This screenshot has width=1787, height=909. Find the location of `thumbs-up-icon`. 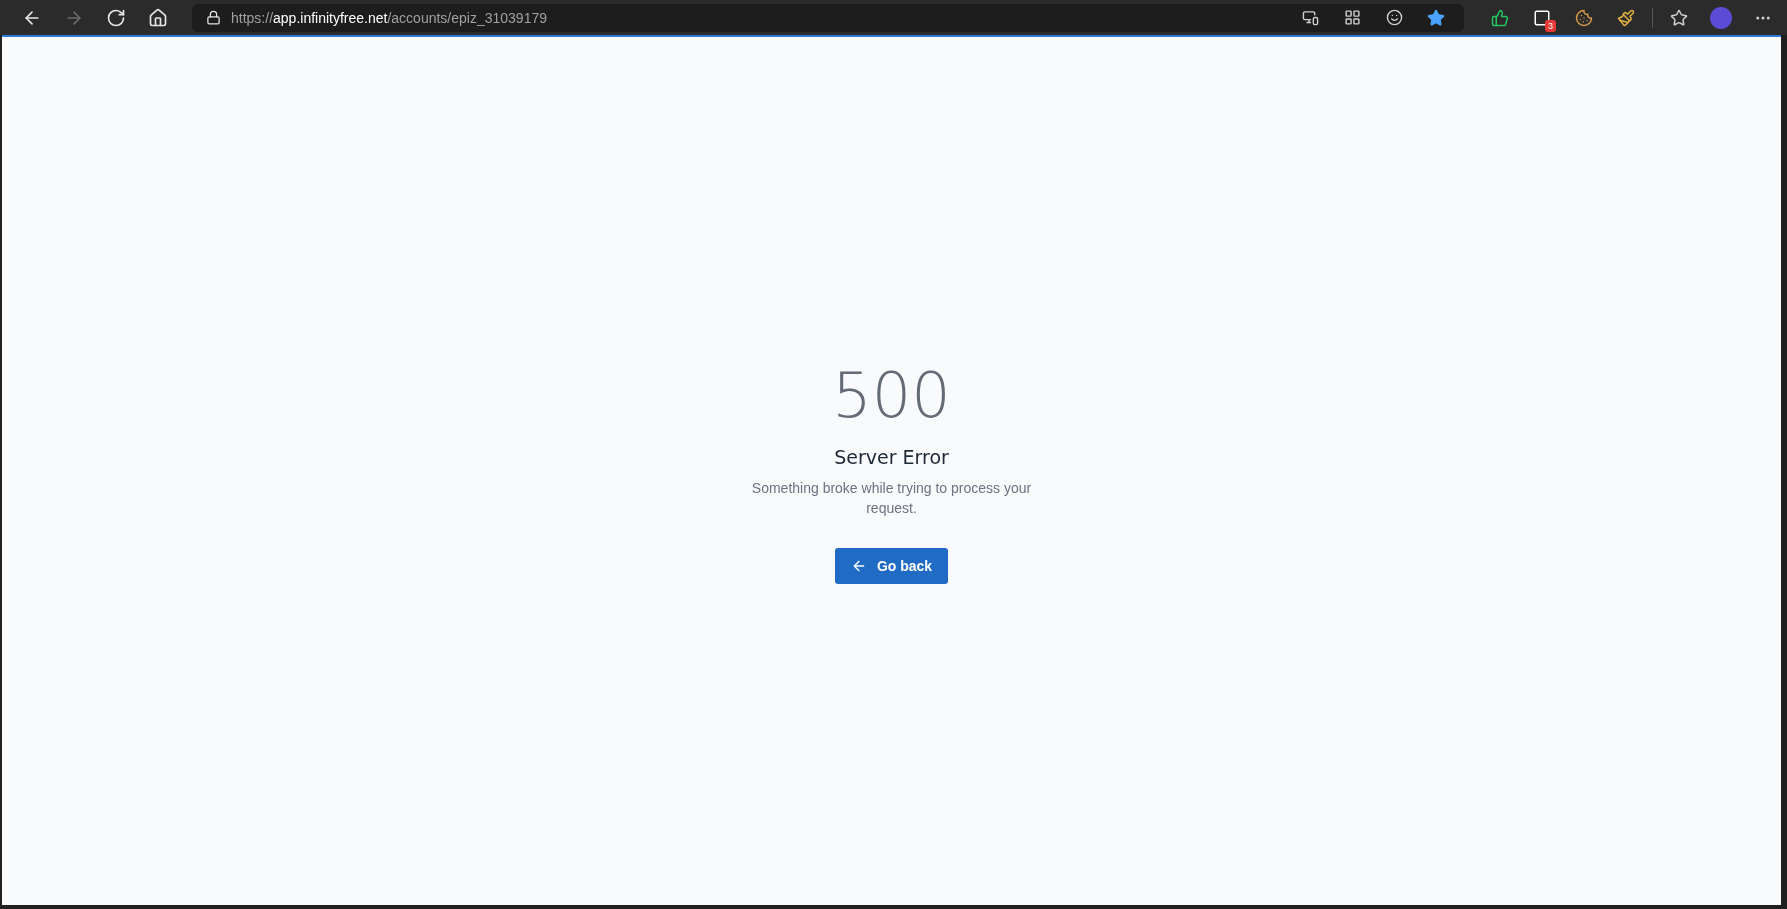

thumbs-up-icon is located at coordinates (1500, 17).